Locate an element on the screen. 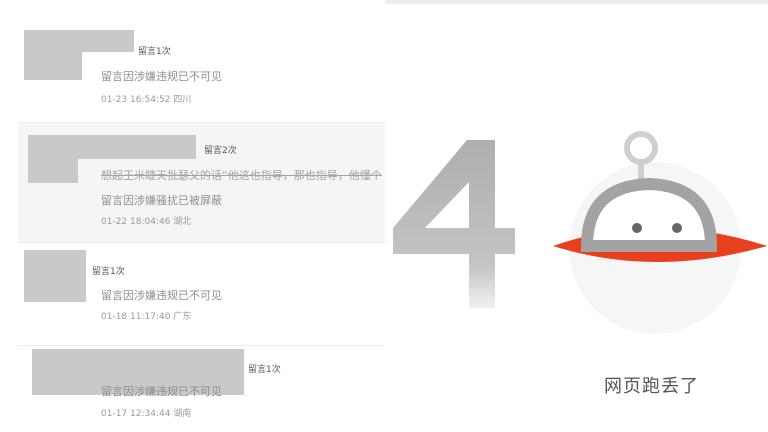  digit-four is located at coordinates (454, 224).